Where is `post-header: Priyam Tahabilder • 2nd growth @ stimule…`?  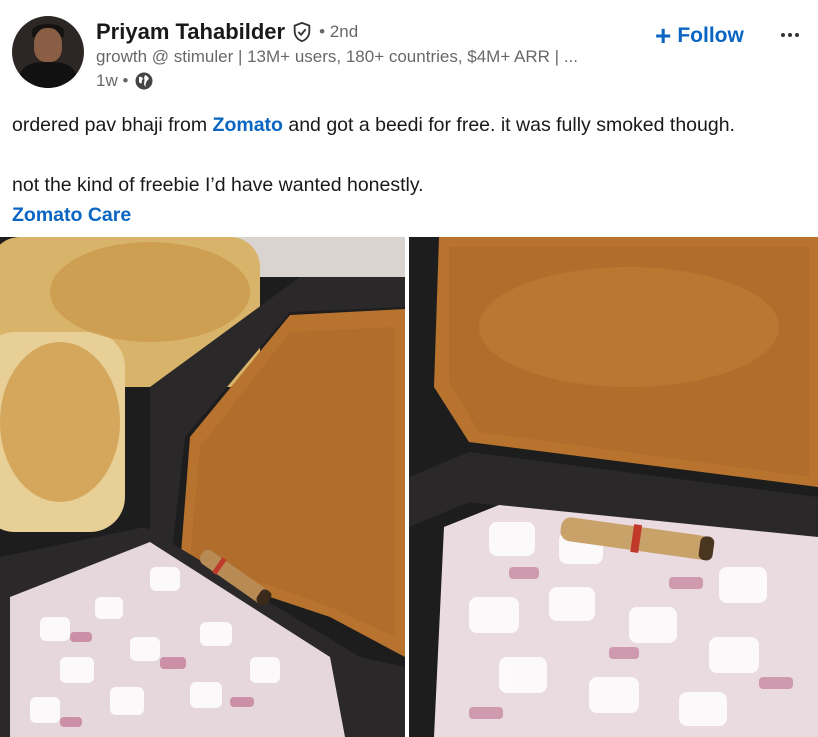 post-header: Priyam Tahabilder • 2nd growth @ stimule… is located at coordinates (409, 50).